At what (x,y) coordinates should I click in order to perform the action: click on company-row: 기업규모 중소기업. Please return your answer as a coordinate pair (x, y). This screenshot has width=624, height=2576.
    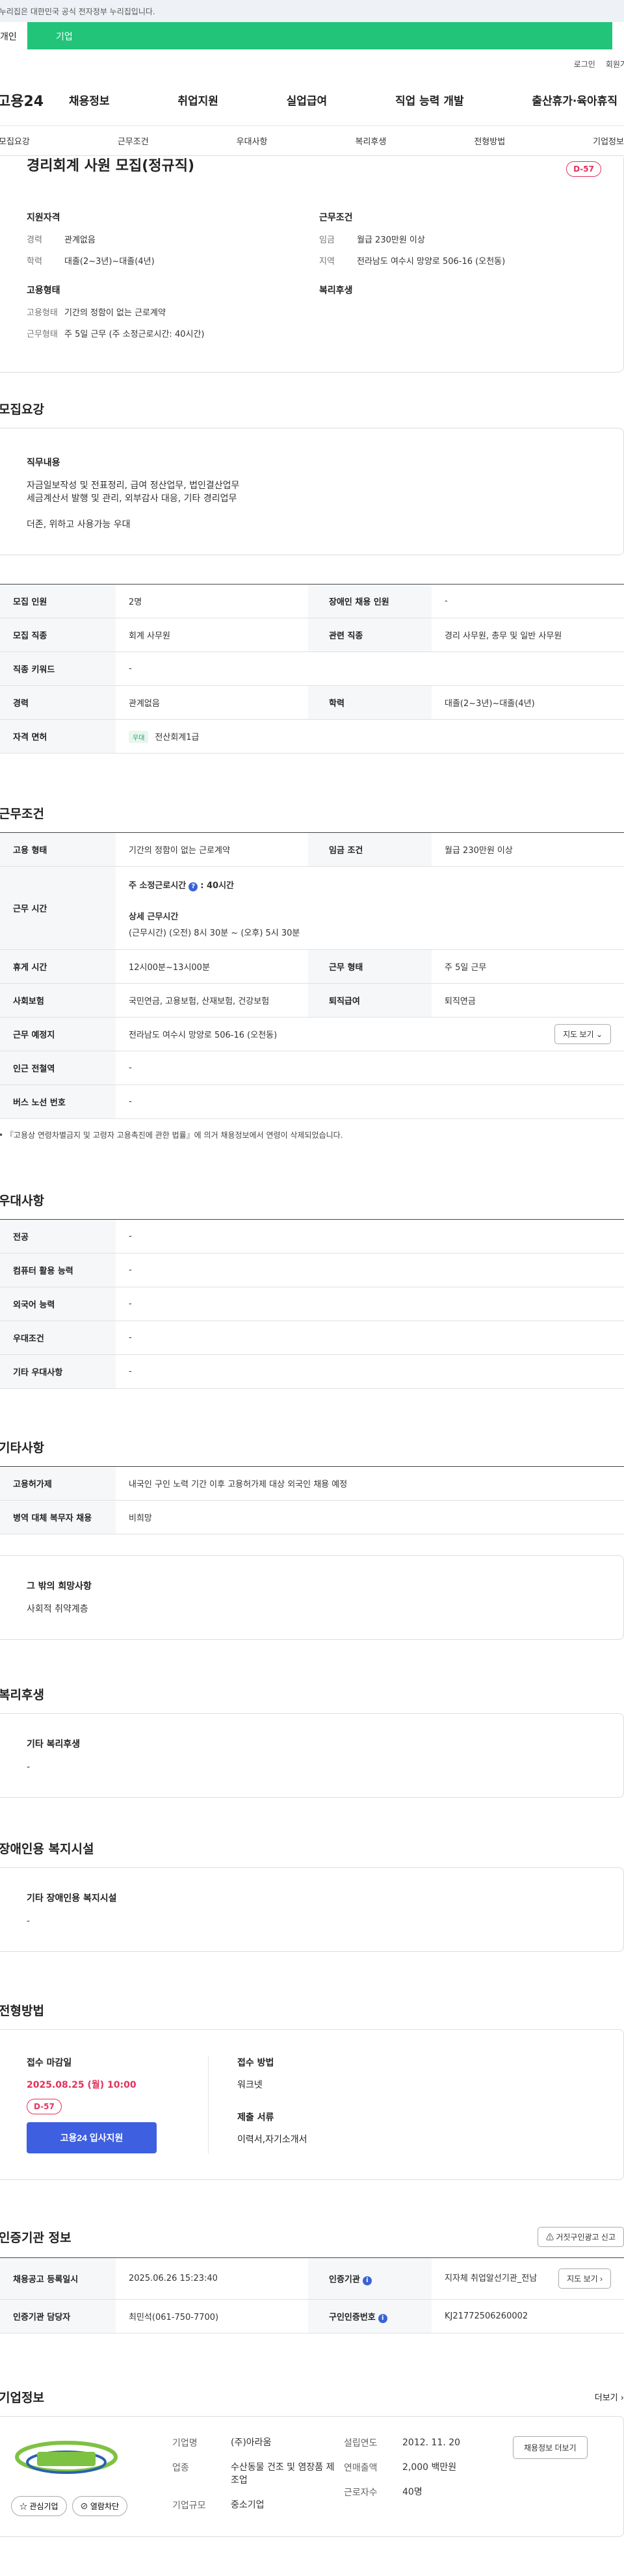
    Looking at the image, I should click on (256, 2505).